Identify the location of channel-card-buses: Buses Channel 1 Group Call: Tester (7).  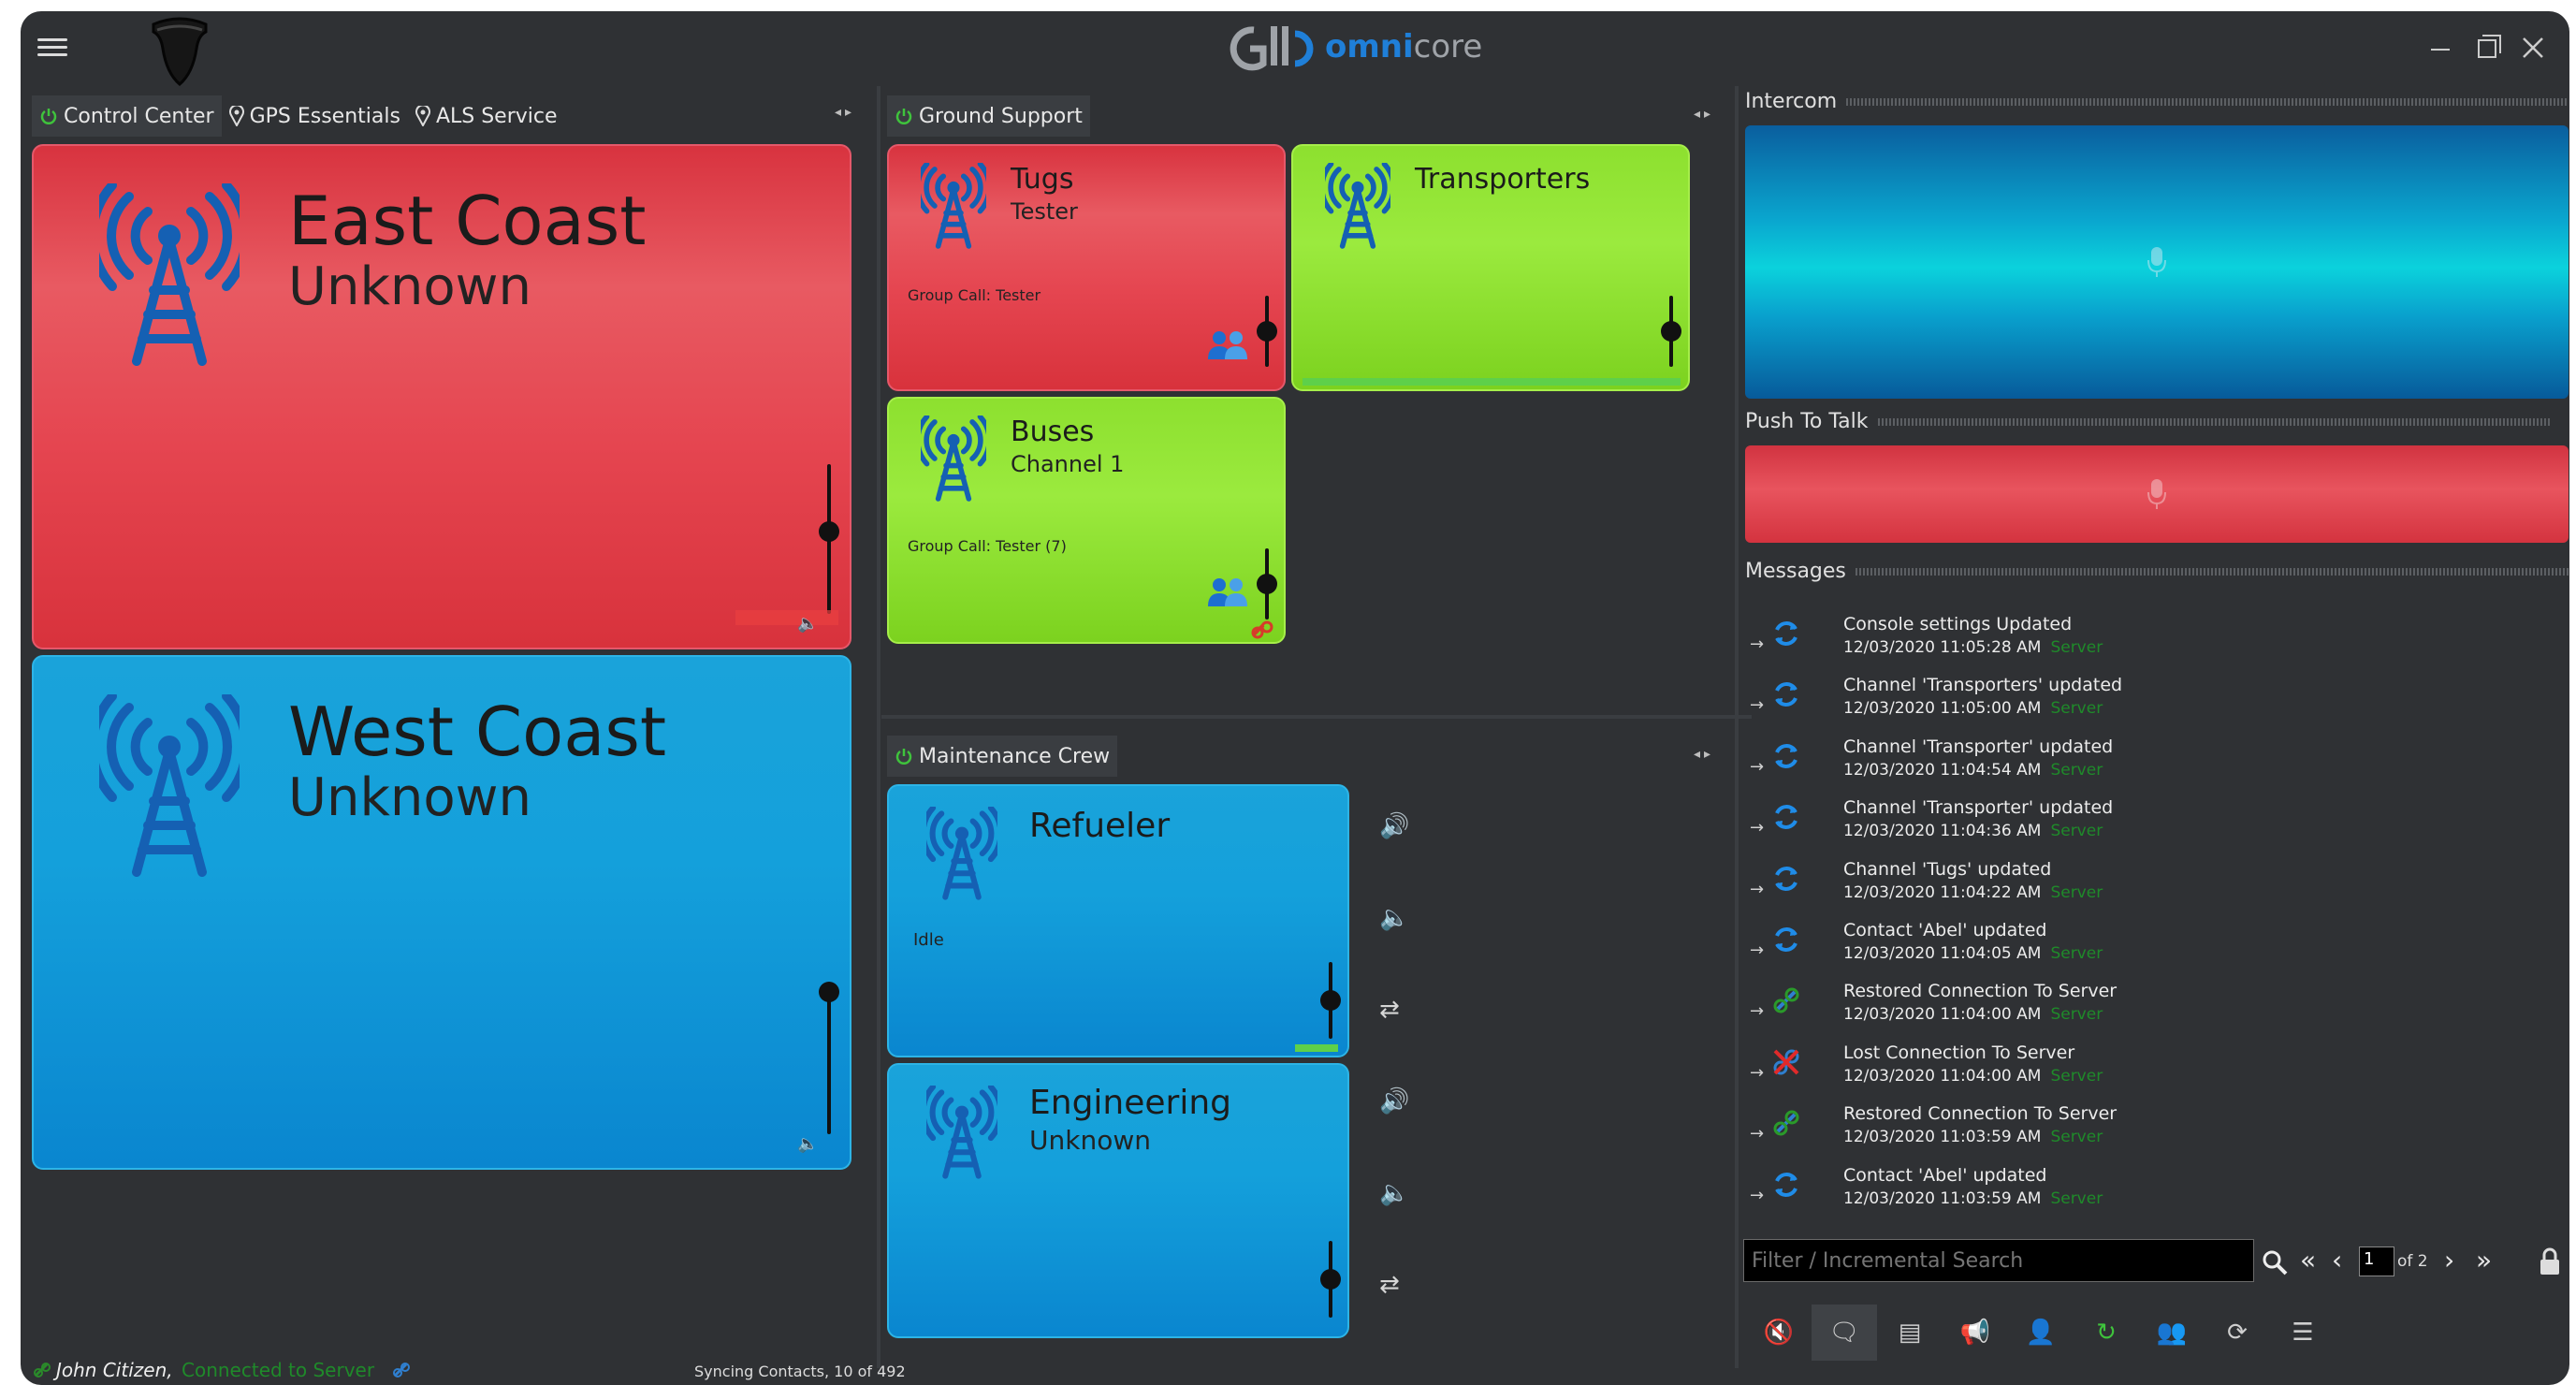
(1086, 520).